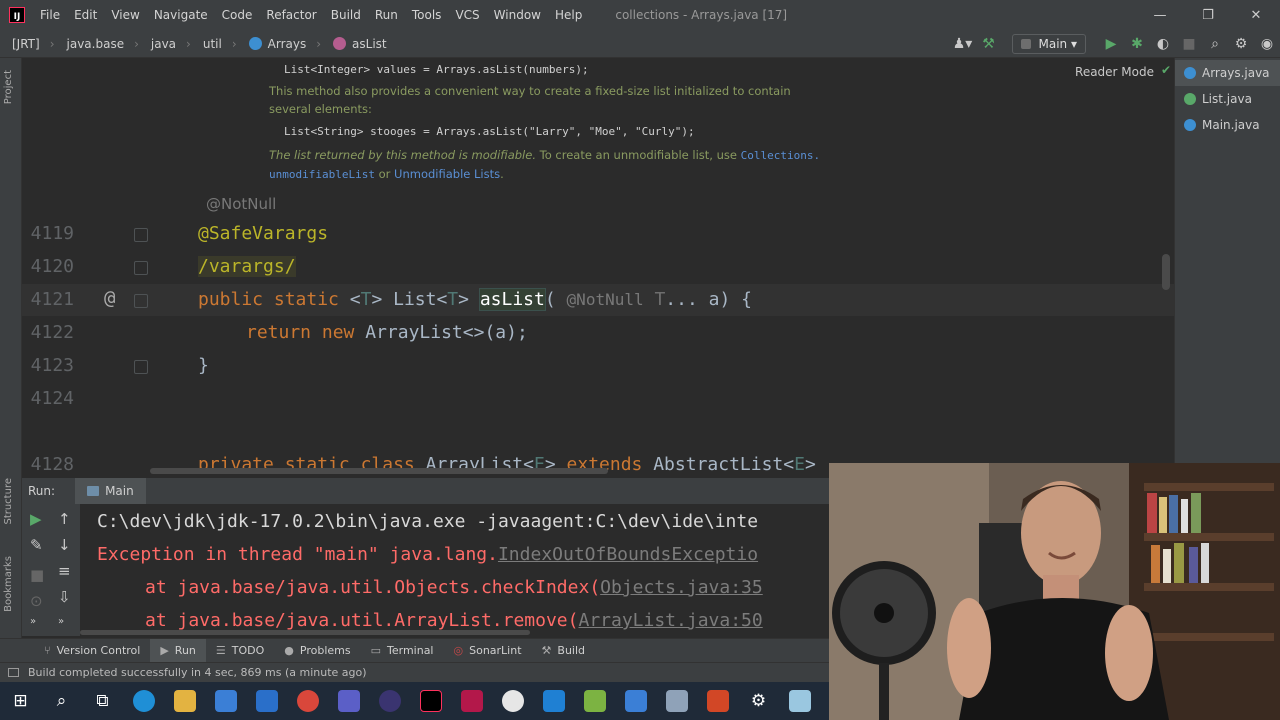 The width and height of the screenshot is (1280, 720). I want to click on horizontal-scrollbar, so click(379, 471).